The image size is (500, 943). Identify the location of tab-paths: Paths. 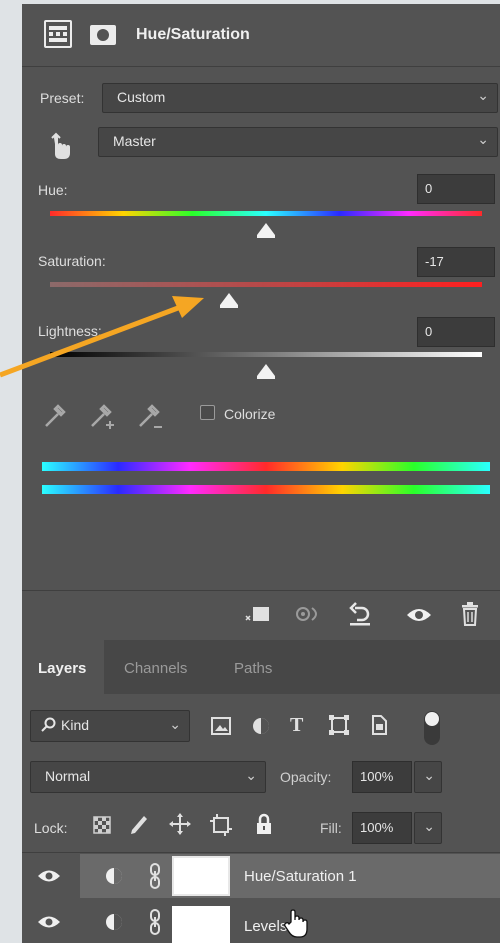
(254, 667).